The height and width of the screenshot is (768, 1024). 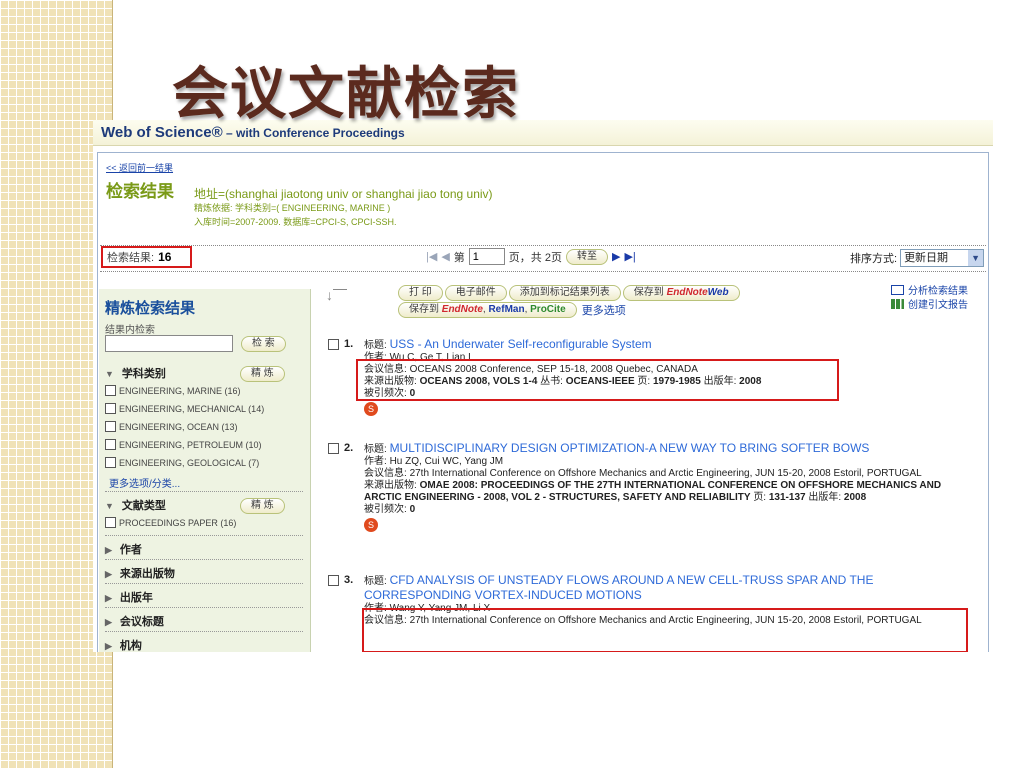 What do you see at coordinates (445, 256) in the screenshot?
I see `prev-page-icon: ◀` at bounding box center [445, 256].